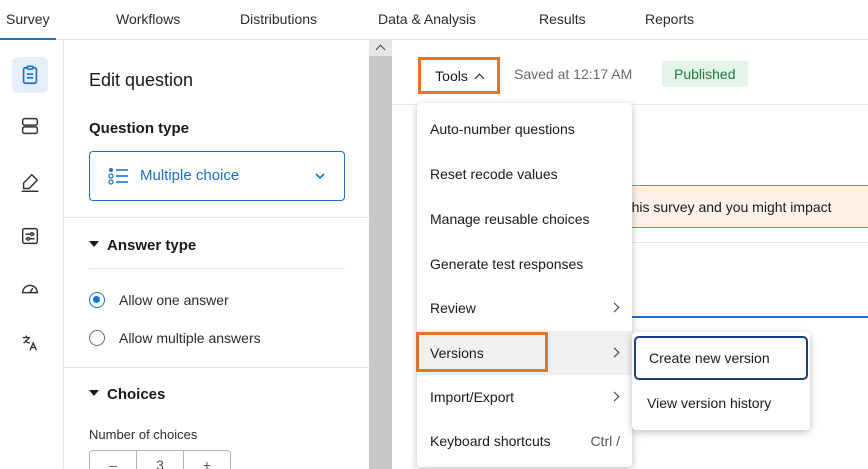 The height and width of the screenshot is (469, 868). I want to click on panel-scrollbar, so click(380, 254).